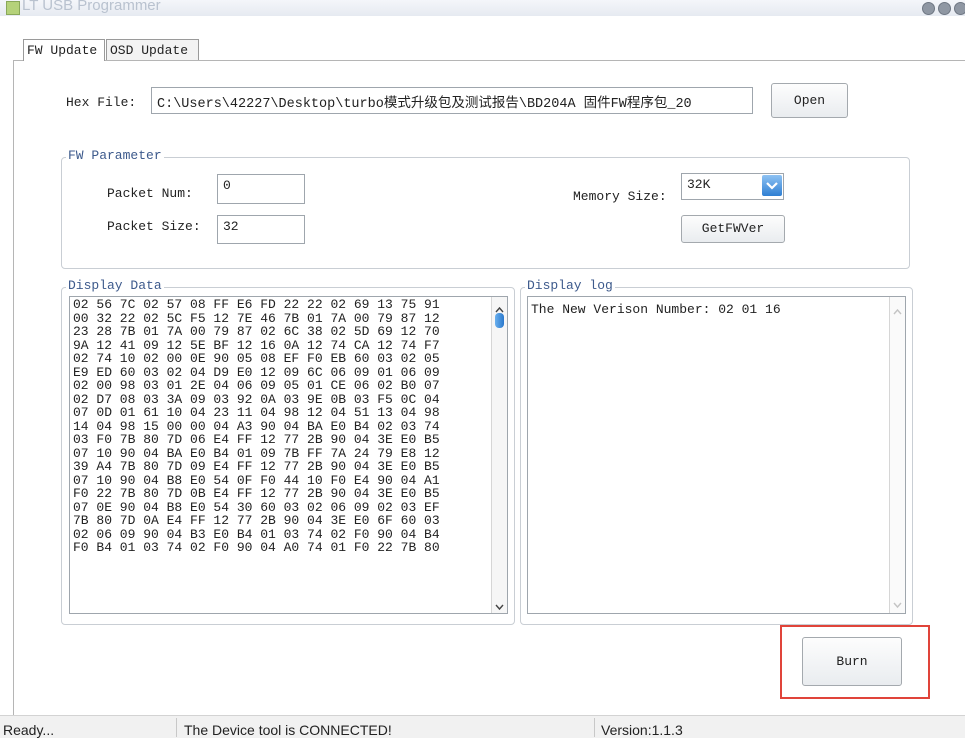 This screenshot has height=744, width=965. I want to click on tab-fw-update: FW Update, so click(64, 50).